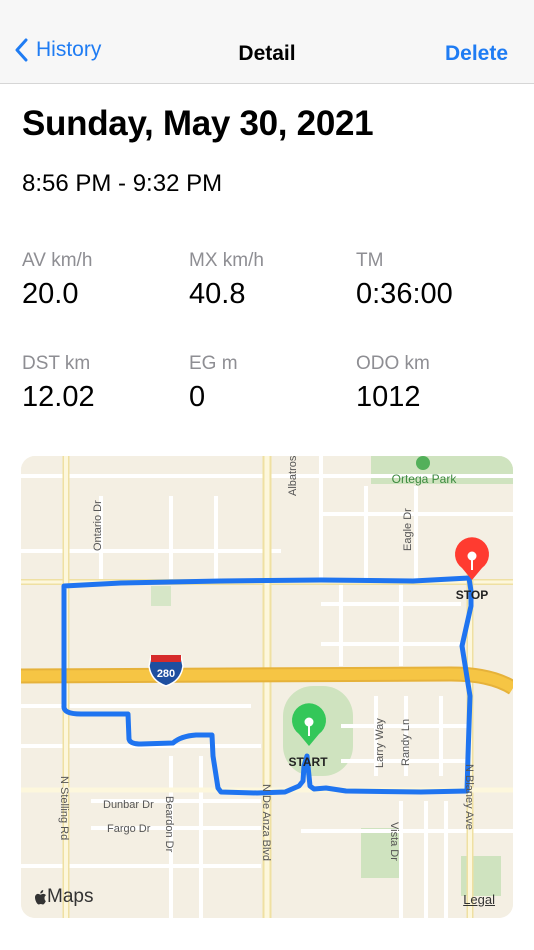  I want to click on street-label: N De Anza Blvd, so click(266, 822).